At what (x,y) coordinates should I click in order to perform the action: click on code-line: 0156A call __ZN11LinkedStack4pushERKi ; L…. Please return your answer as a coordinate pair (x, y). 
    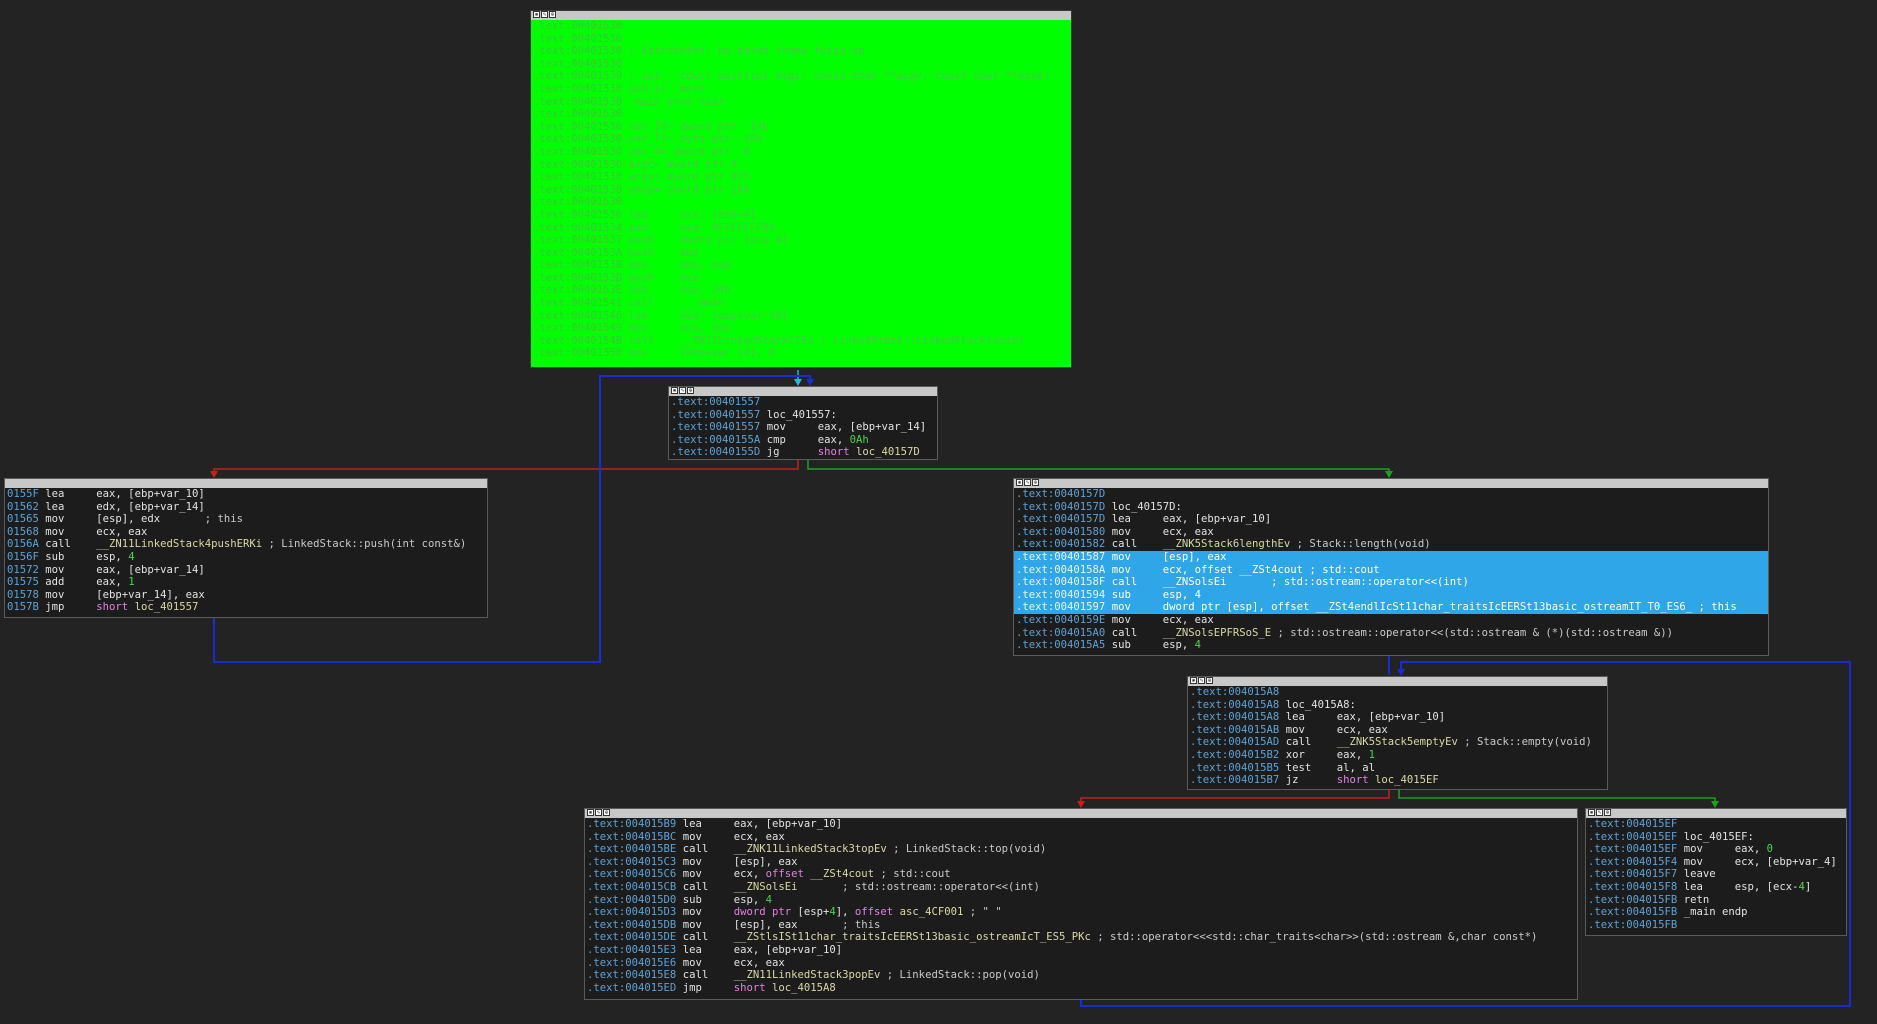
    Looking at the image, I should click on (246, 544).